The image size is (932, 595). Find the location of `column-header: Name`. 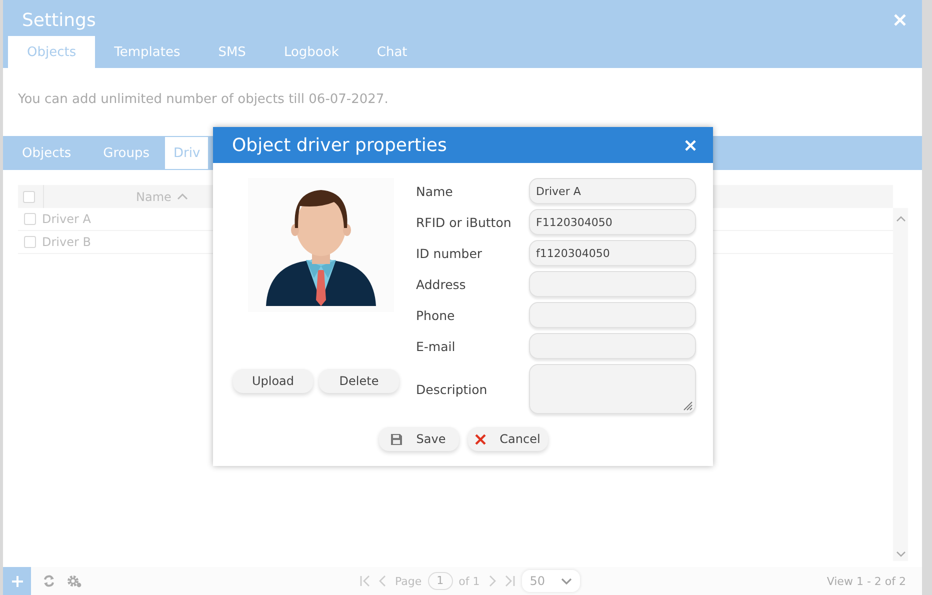

column-header: Name is located at coordinates (154, 197).